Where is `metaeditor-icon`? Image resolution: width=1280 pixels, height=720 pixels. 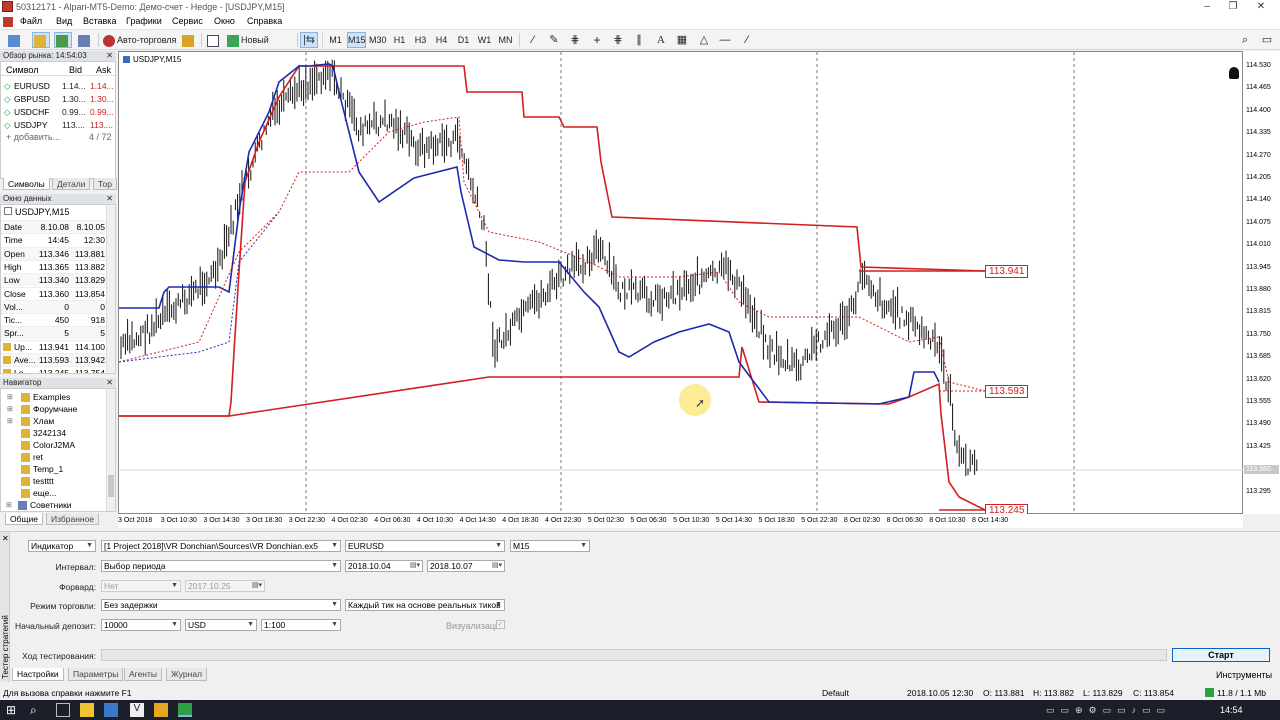
metaeditor-icon is located at coordinates (214, 40).